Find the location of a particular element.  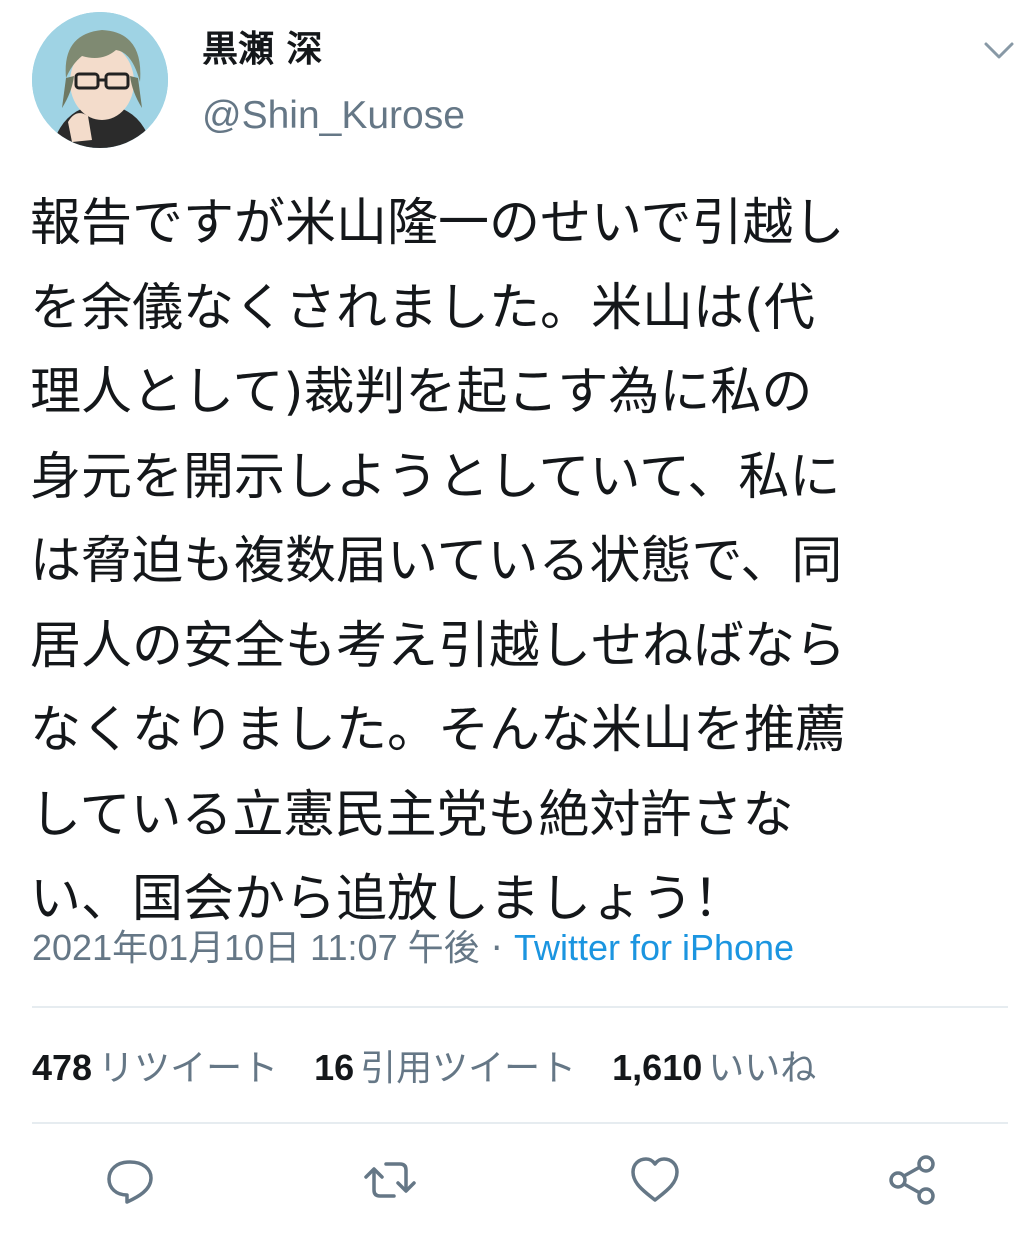

tweet-line: 理人として)裁判を起こす為に私の is located at coordinates (421, 392).